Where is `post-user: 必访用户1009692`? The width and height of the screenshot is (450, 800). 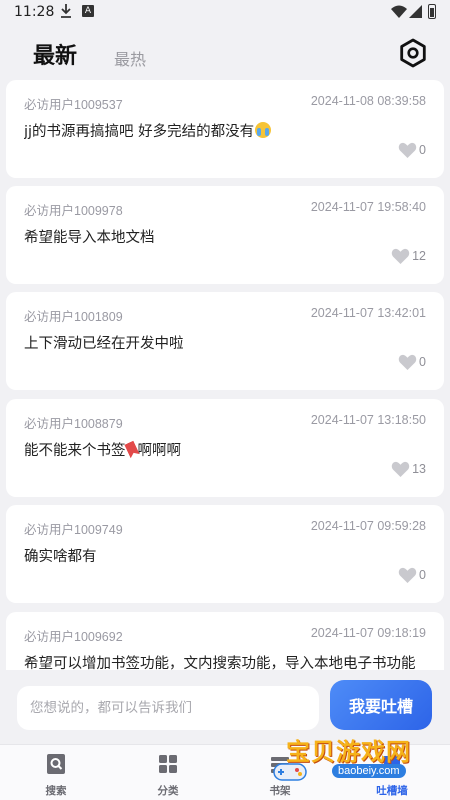 post-user: 必访用户1009692 is located at coordinates (73, 637).